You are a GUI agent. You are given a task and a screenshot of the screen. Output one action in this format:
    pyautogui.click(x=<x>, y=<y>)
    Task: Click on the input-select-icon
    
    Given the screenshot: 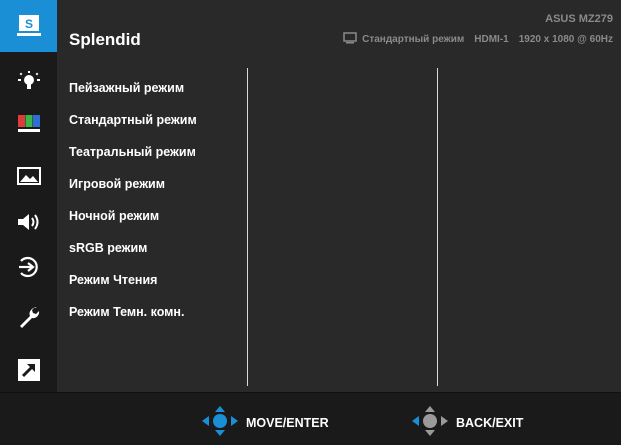 What is the action you would take?
    pyautogui.click(x=29, y=267)
    